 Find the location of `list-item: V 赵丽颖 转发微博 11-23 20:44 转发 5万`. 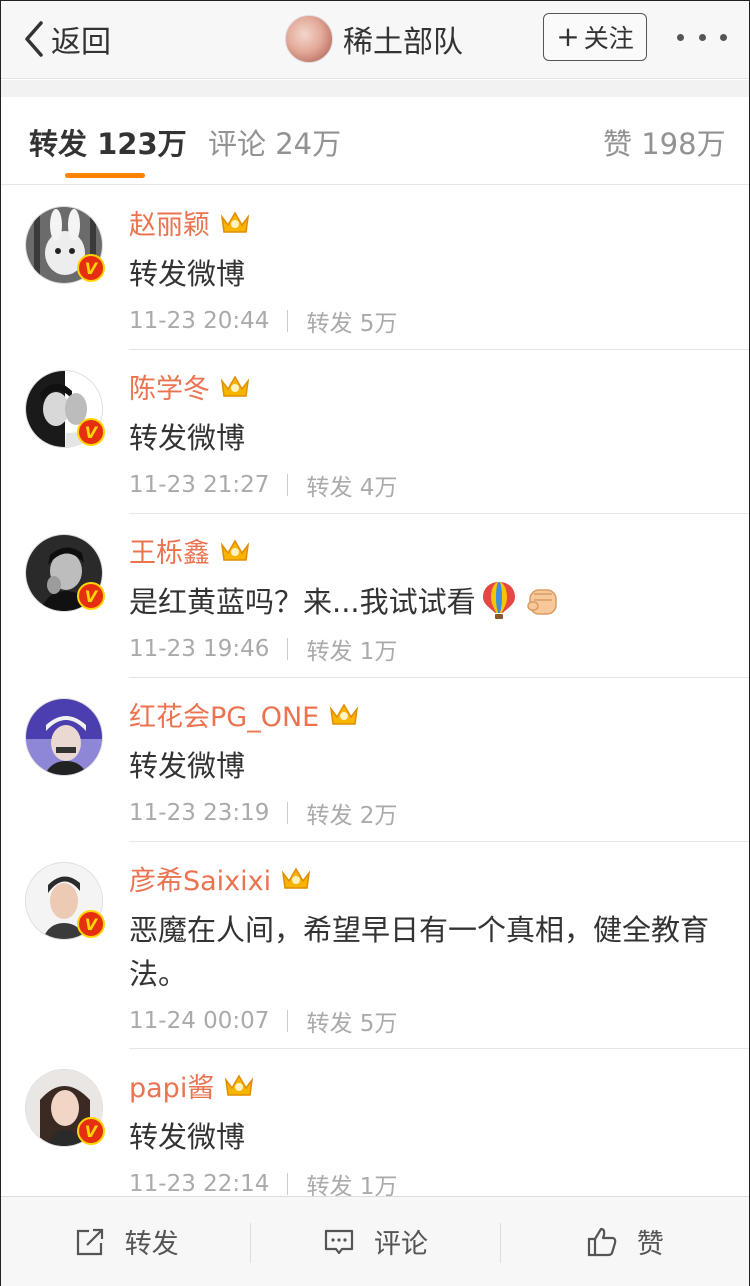

list-item: V 赵丽颖 转发微博 11-23 20:44 转发 5万 is located at coordinates (375, 268).